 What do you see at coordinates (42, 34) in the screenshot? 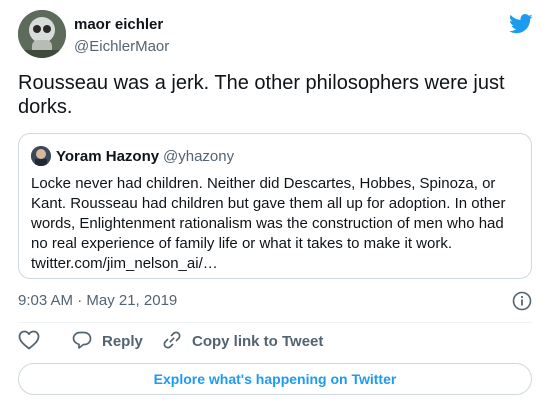
I see `author-avatar` at bounding box center [42, 34].